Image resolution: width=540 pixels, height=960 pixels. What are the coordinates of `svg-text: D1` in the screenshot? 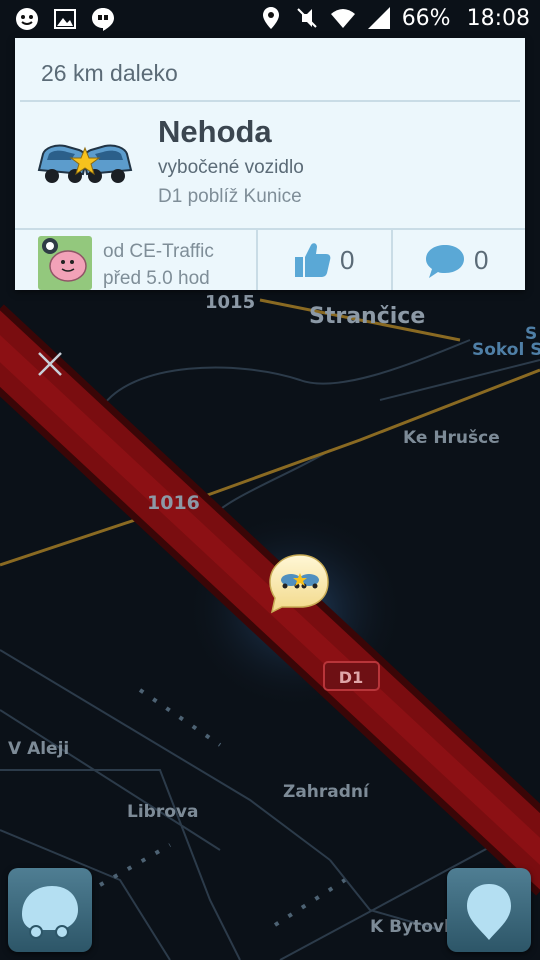 It's located at (351, 677).